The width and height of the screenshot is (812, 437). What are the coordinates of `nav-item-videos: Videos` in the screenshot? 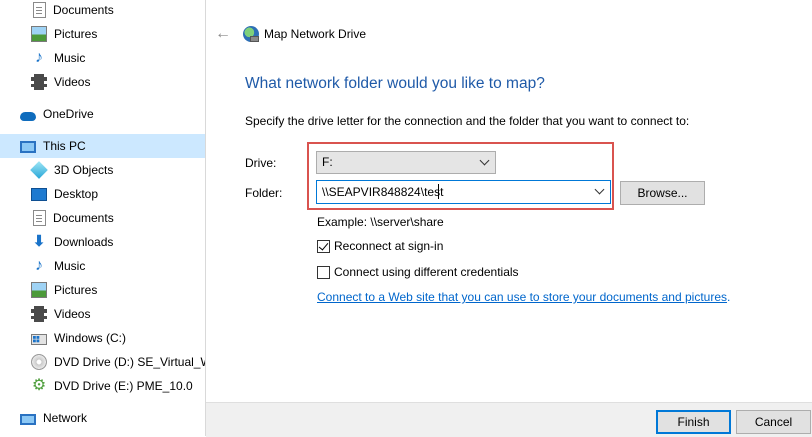 It's located at (118, 82).